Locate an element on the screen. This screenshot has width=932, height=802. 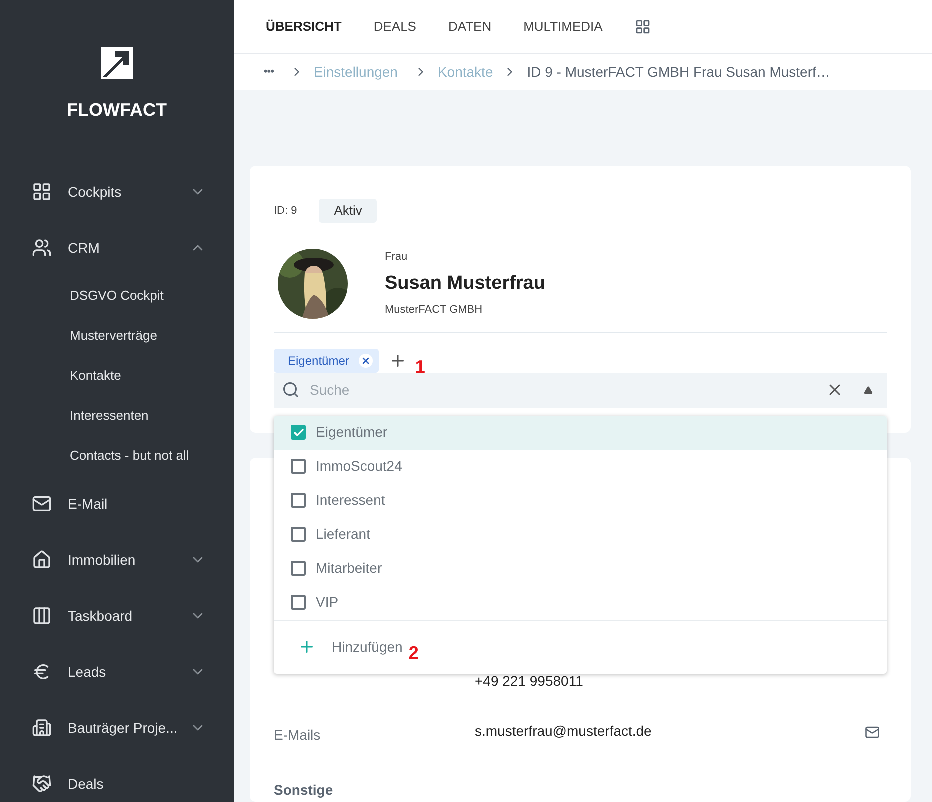
sidebar-subitem: Kontakte is located at coordinates (117, 376).